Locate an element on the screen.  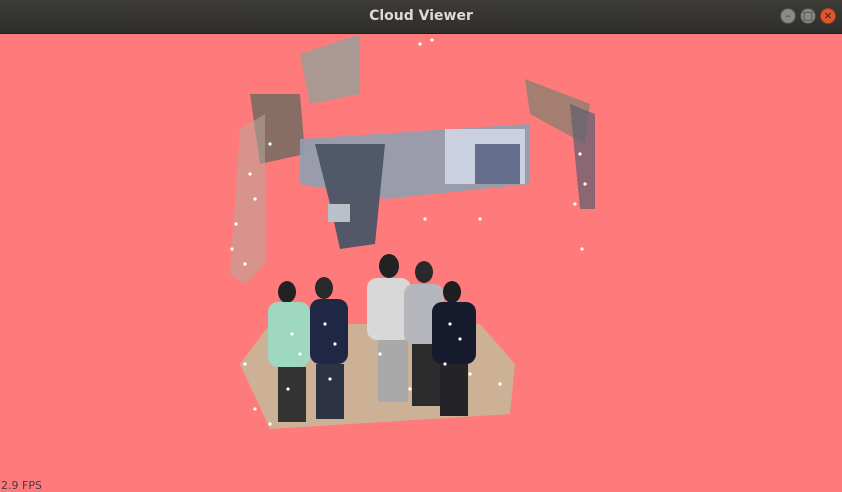
window-title: Cloud Viewer is located at coordinates (421, 16).